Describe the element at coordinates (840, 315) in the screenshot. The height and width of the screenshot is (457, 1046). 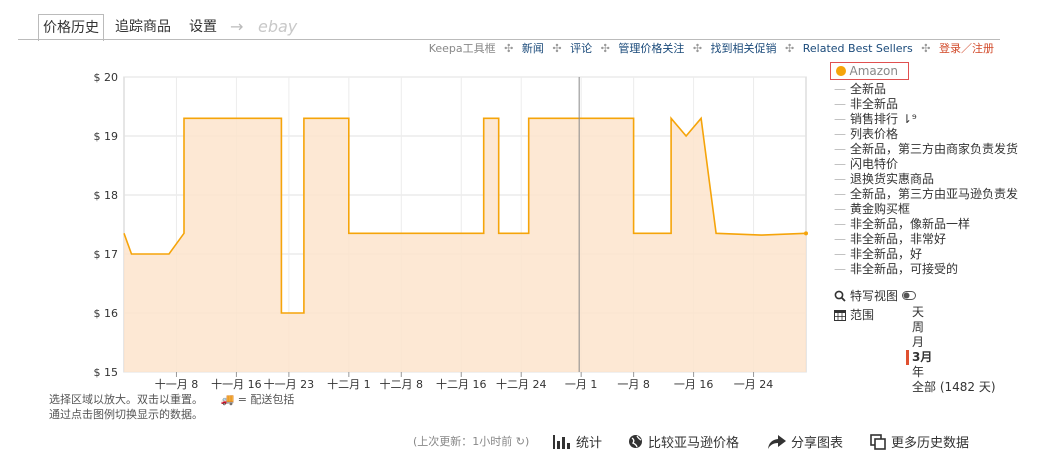
I see `calendar-icon` at that location.